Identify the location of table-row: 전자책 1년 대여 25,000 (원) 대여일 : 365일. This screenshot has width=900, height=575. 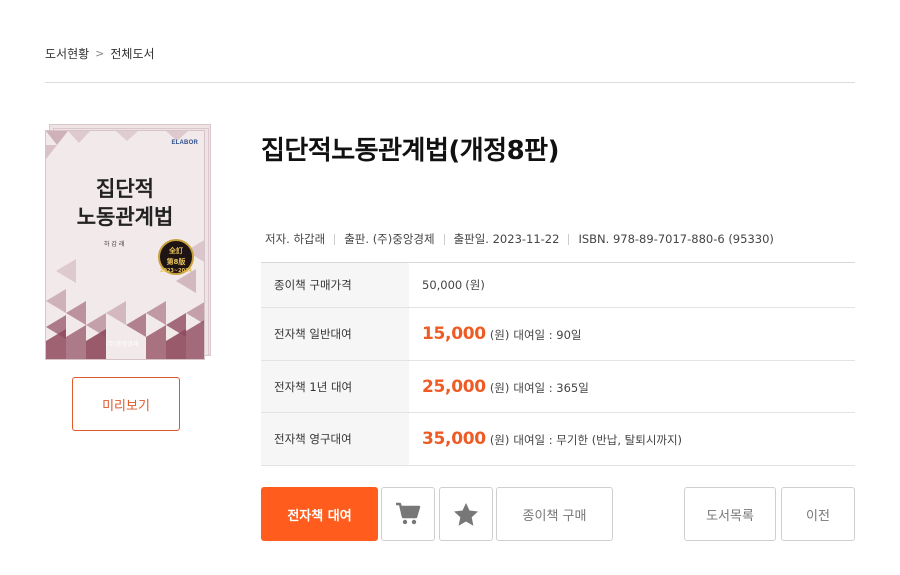
(558, 387).